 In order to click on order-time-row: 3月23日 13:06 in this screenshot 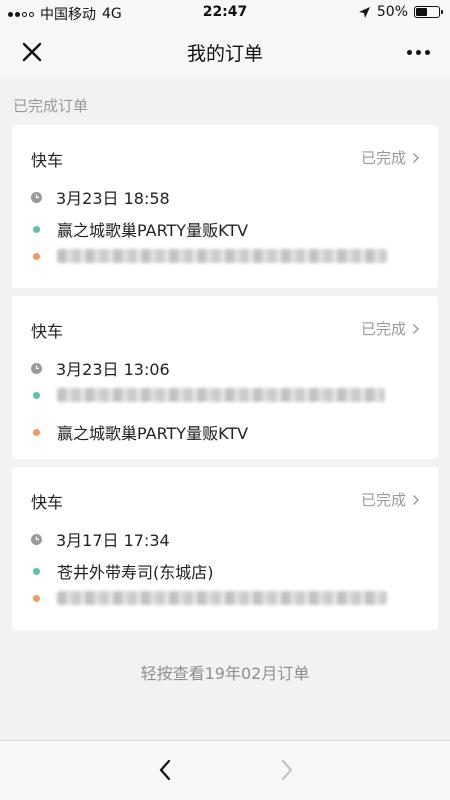, I will do `click(100, 368)`.